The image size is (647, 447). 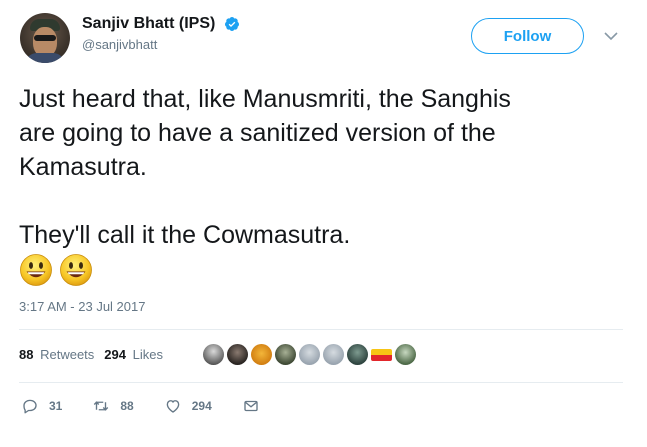 I want to click on liker-avatars, so click(x=309, y=354).